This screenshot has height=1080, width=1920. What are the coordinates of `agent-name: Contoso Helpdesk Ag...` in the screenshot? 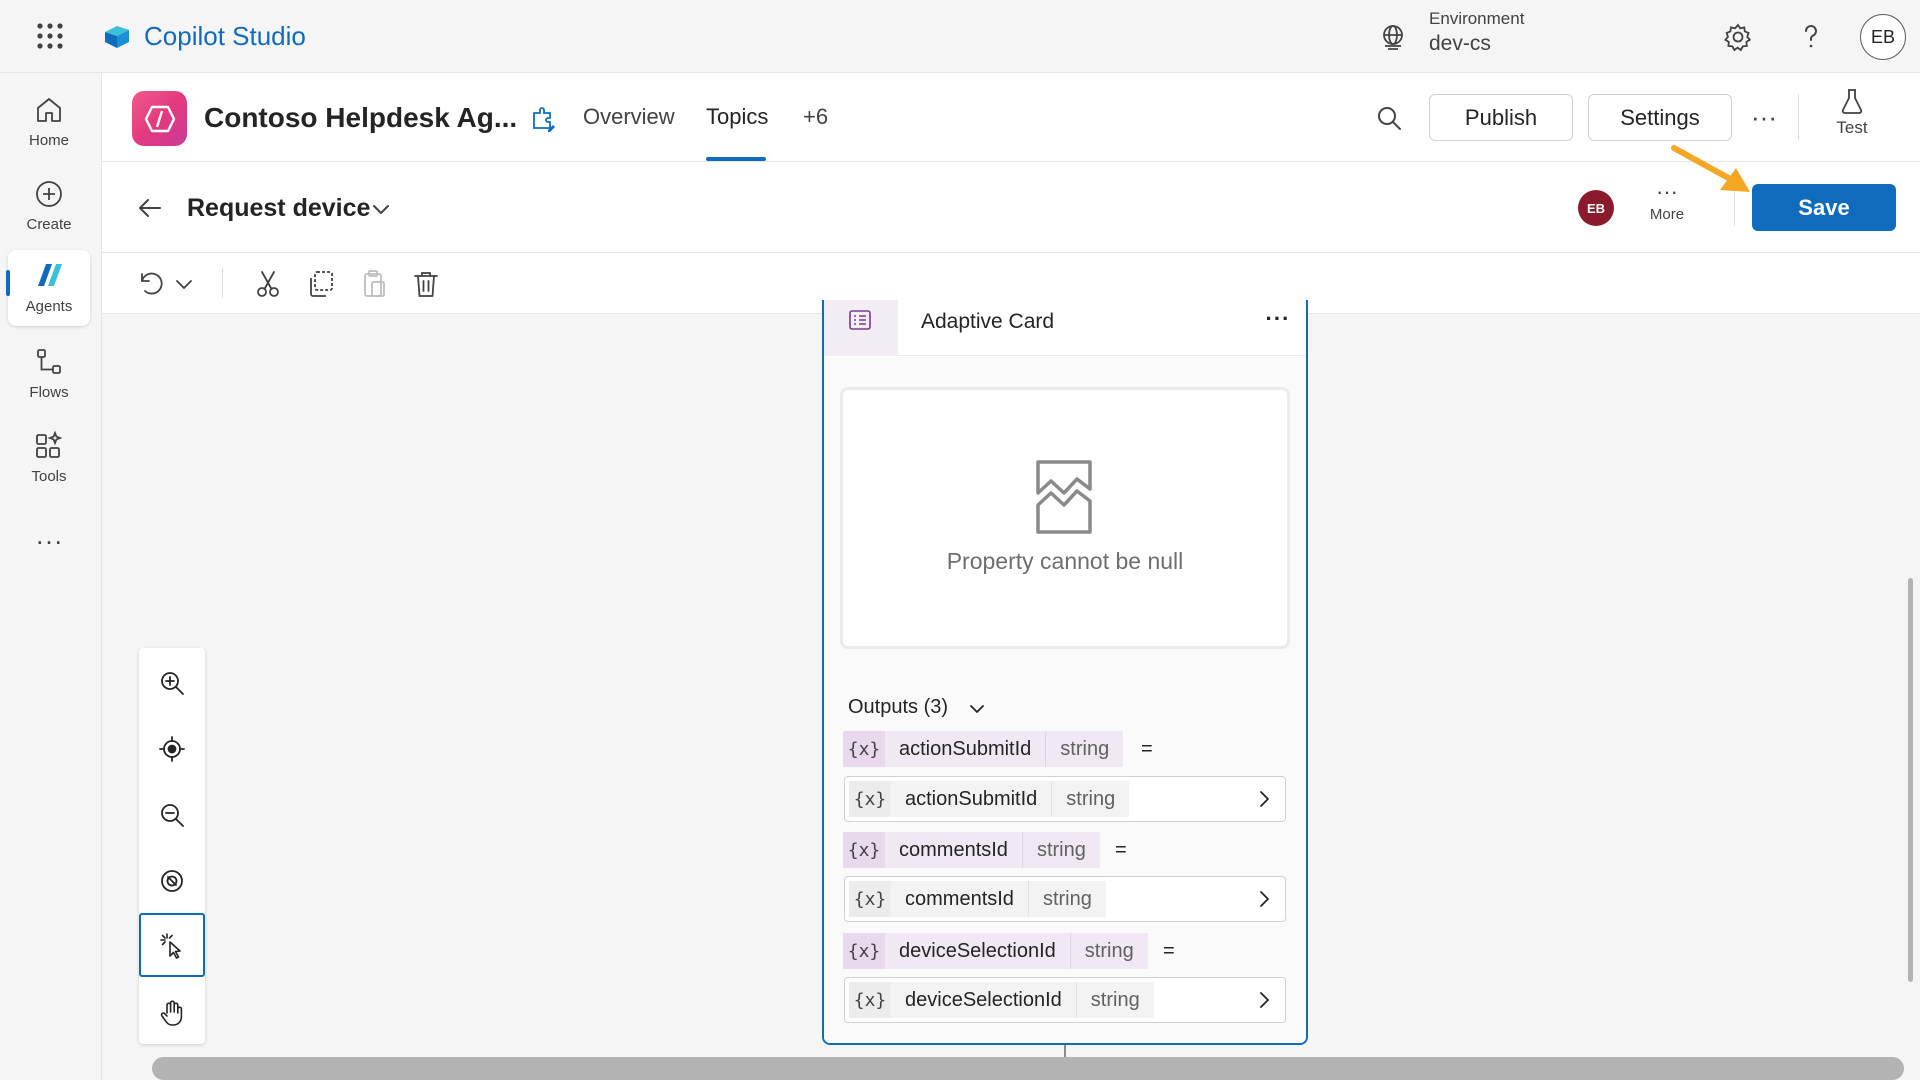 It's located at (360, 118).